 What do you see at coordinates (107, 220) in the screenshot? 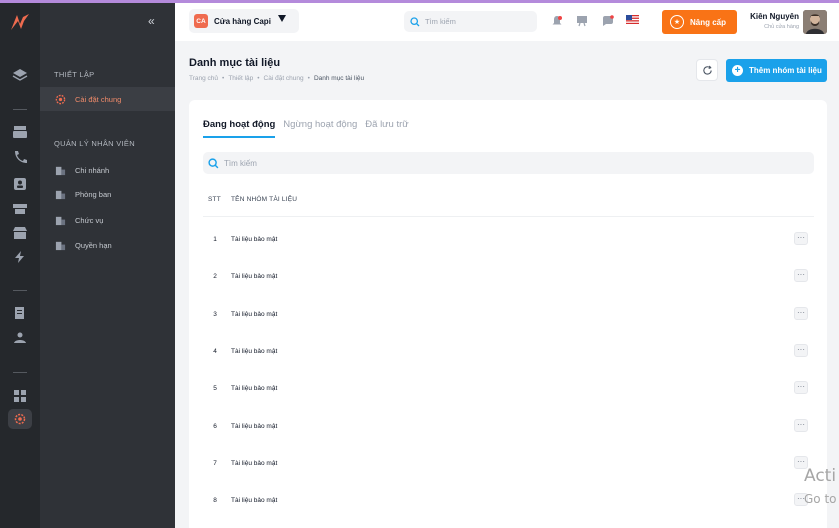
I see `sidebar-item-positions: Chức vụ` at bounding box center [107, 220].